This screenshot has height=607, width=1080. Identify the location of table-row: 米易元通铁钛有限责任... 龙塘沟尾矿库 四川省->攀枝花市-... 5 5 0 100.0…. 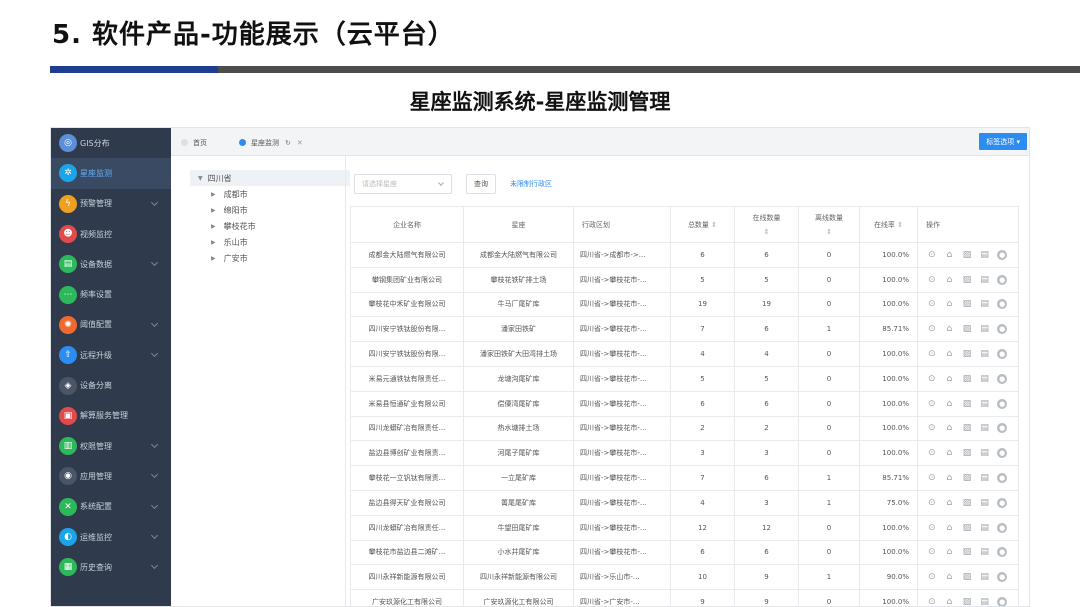
(684, 378).